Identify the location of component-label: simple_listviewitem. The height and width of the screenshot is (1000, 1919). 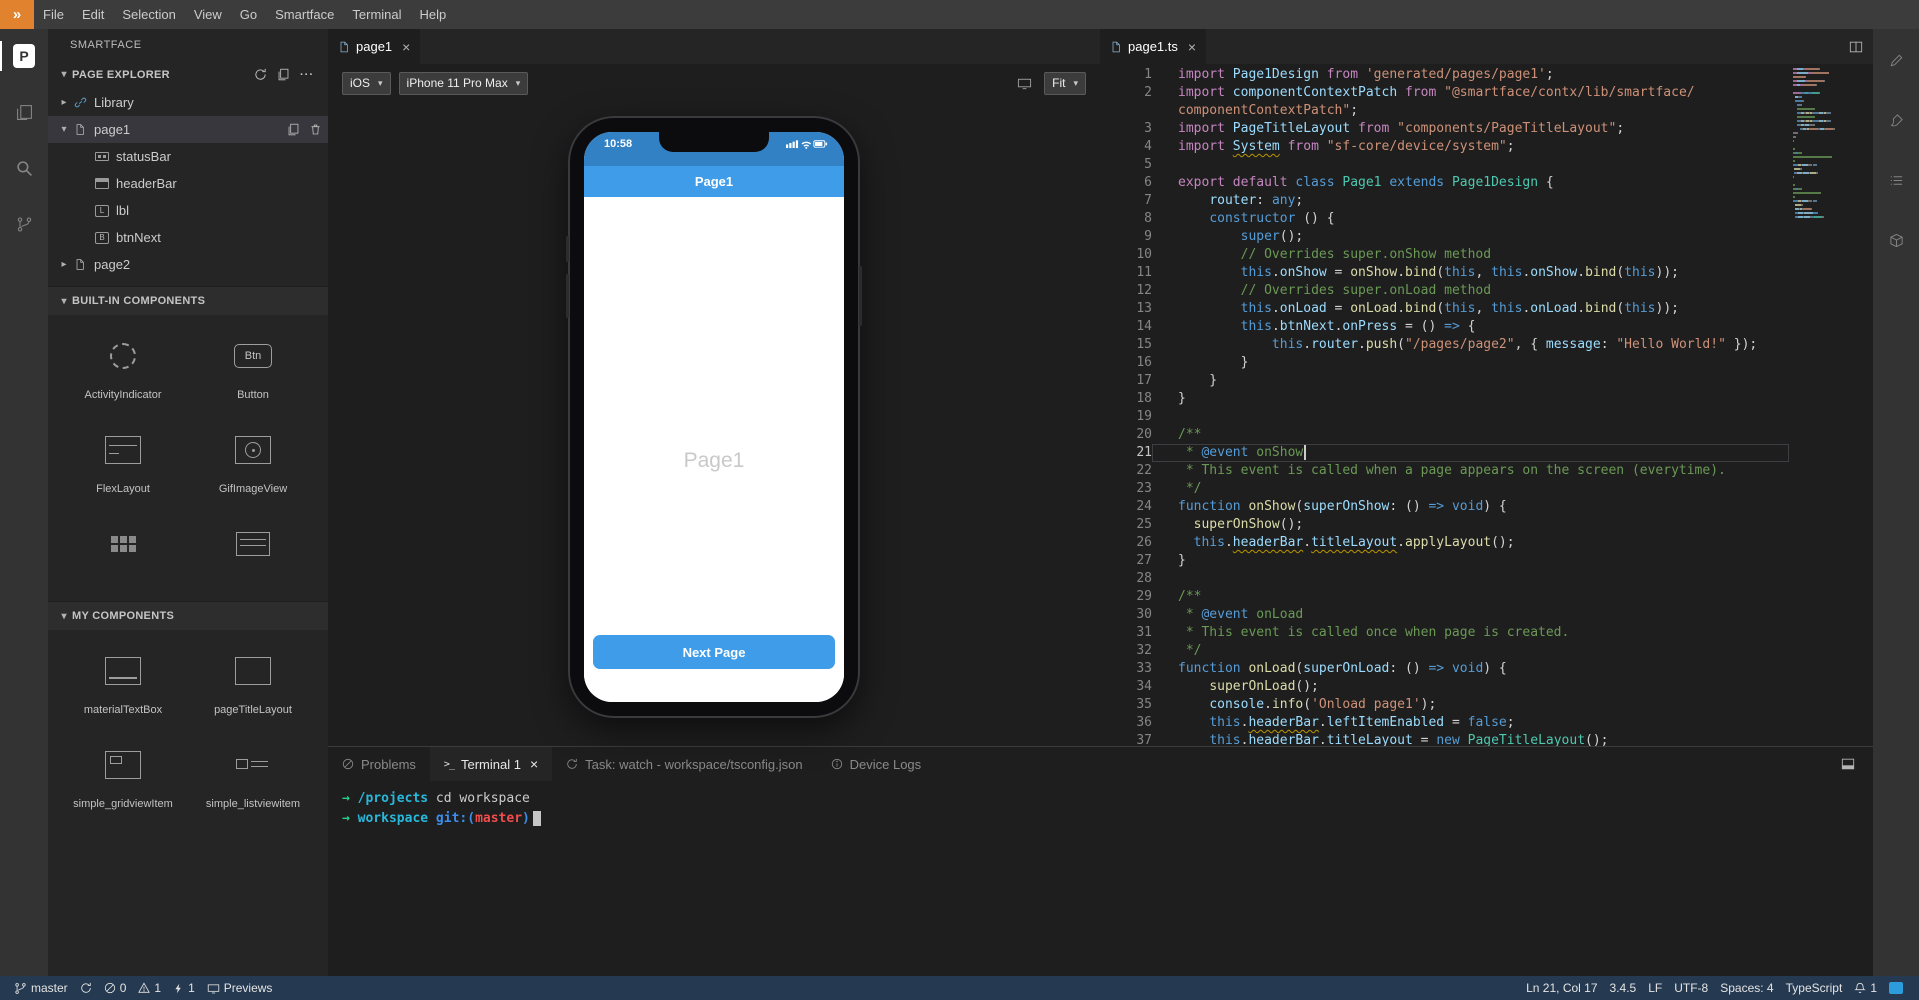
(253, 804).